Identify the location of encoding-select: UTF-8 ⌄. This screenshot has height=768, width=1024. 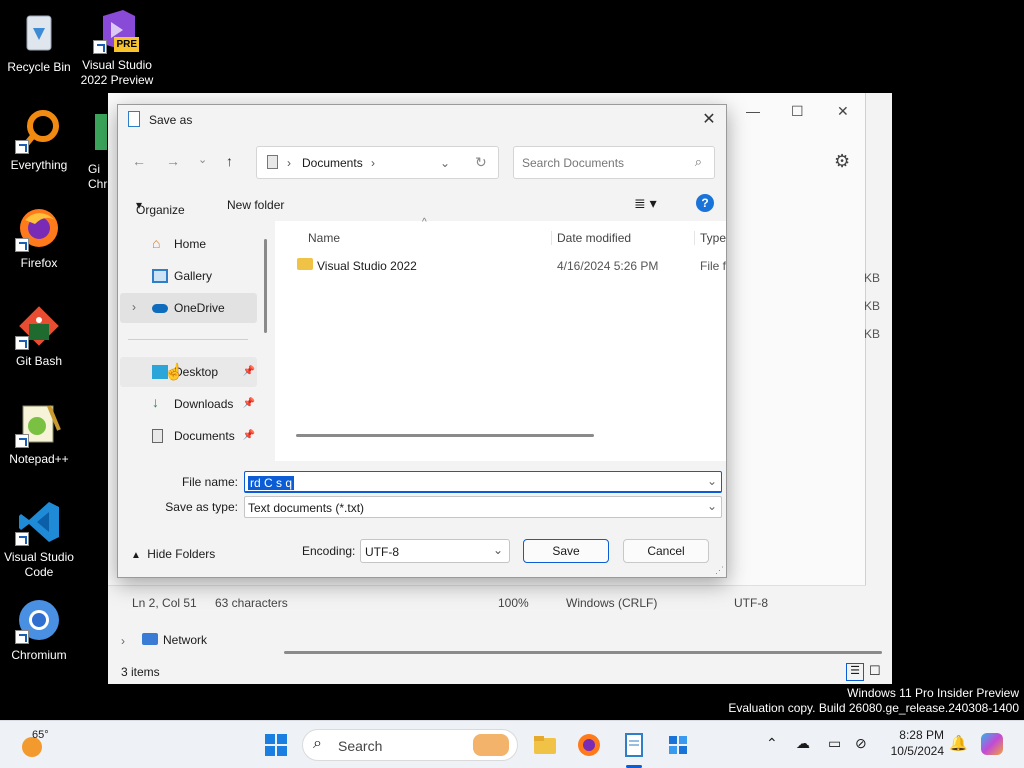
(435, 551).